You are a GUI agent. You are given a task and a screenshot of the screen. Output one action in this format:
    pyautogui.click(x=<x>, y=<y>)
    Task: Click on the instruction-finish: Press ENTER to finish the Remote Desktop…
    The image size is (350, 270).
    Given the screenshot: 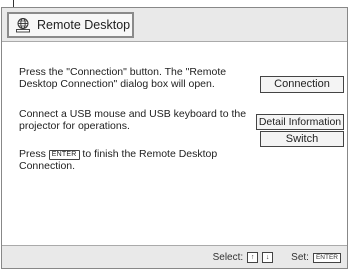 What is the action you would take?
    pyautogui.click(x=139, y=160)
    